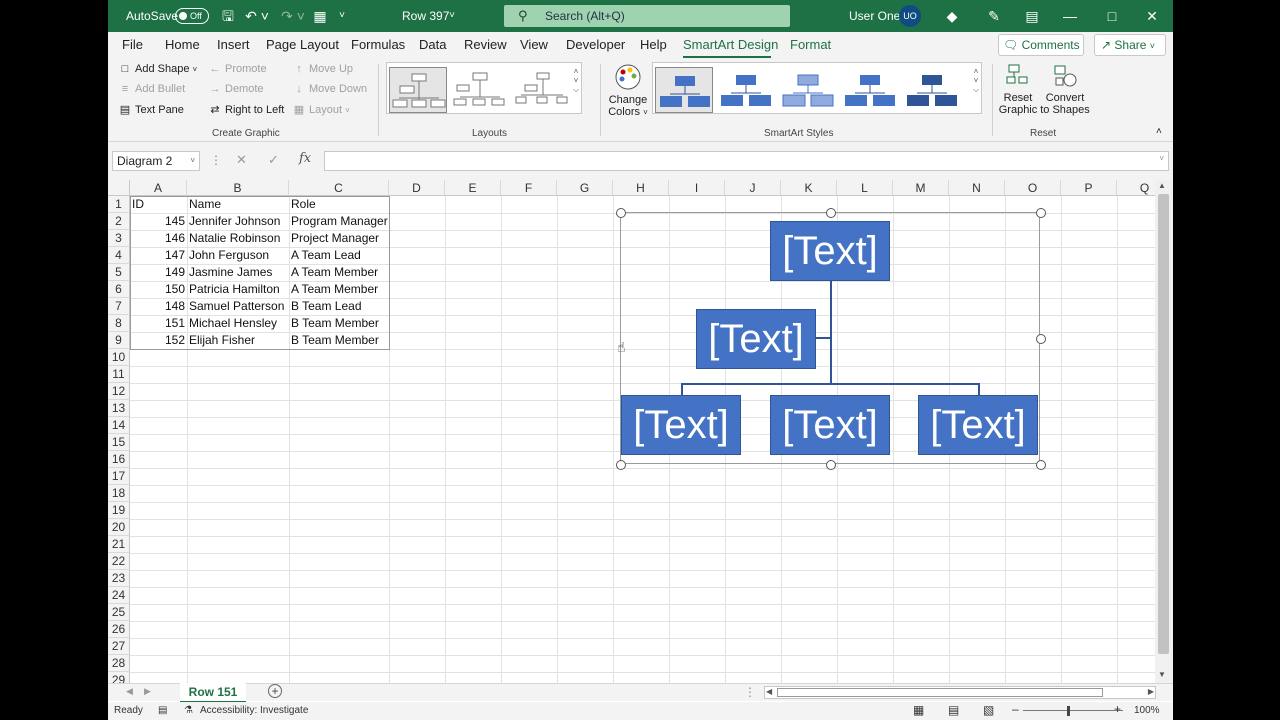 This screenshot has height=720, width=1280. I want to click on table-cell: Jennifer Johnson, so click(238, 221).